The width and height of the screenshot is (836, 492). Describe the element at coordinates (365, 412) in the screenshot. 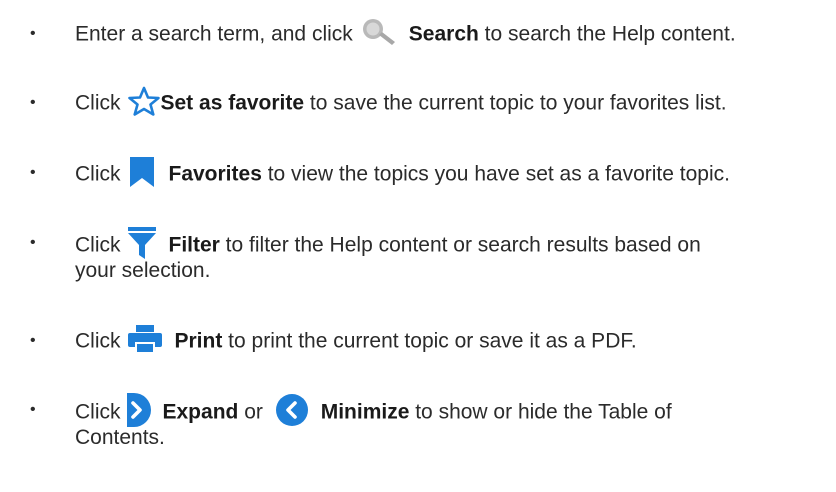

I see `minimize-label: Minimize` at that location.